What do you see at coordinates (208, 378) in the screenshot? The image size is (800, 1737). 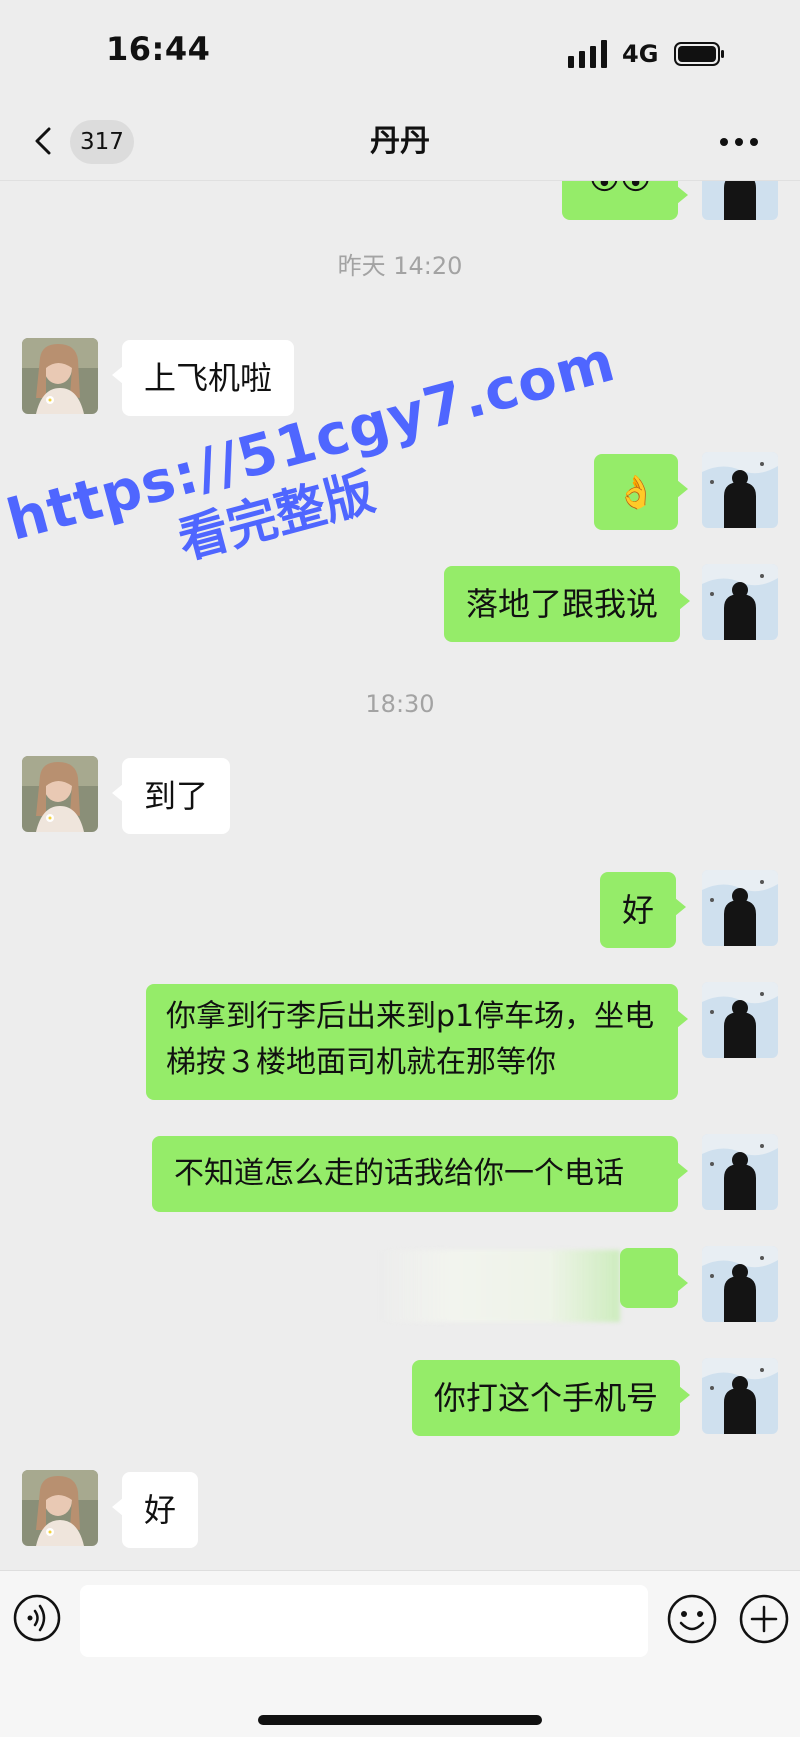 I see `message-text: 上飞机啦` at bounding box center [208, 378].